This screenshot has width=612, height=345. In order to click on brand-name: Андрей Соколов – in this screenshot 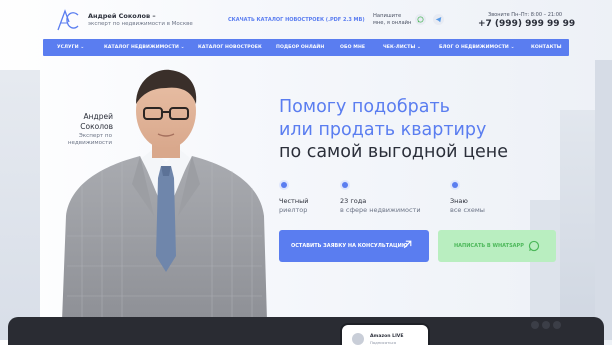, I will do `click(122, 16)`.